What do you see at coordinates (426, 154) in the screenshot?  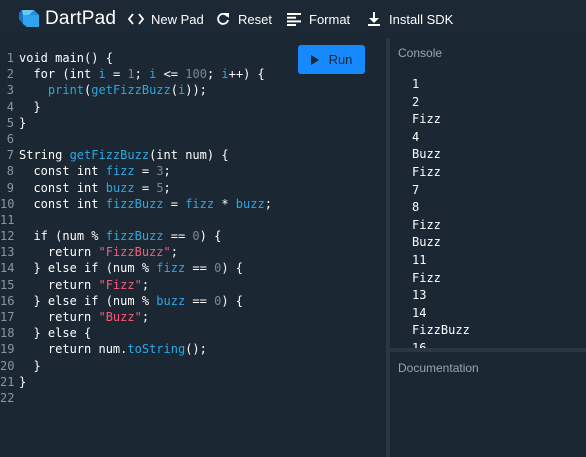 I see `console-line: Buzz` at bounding box center [426, 154].